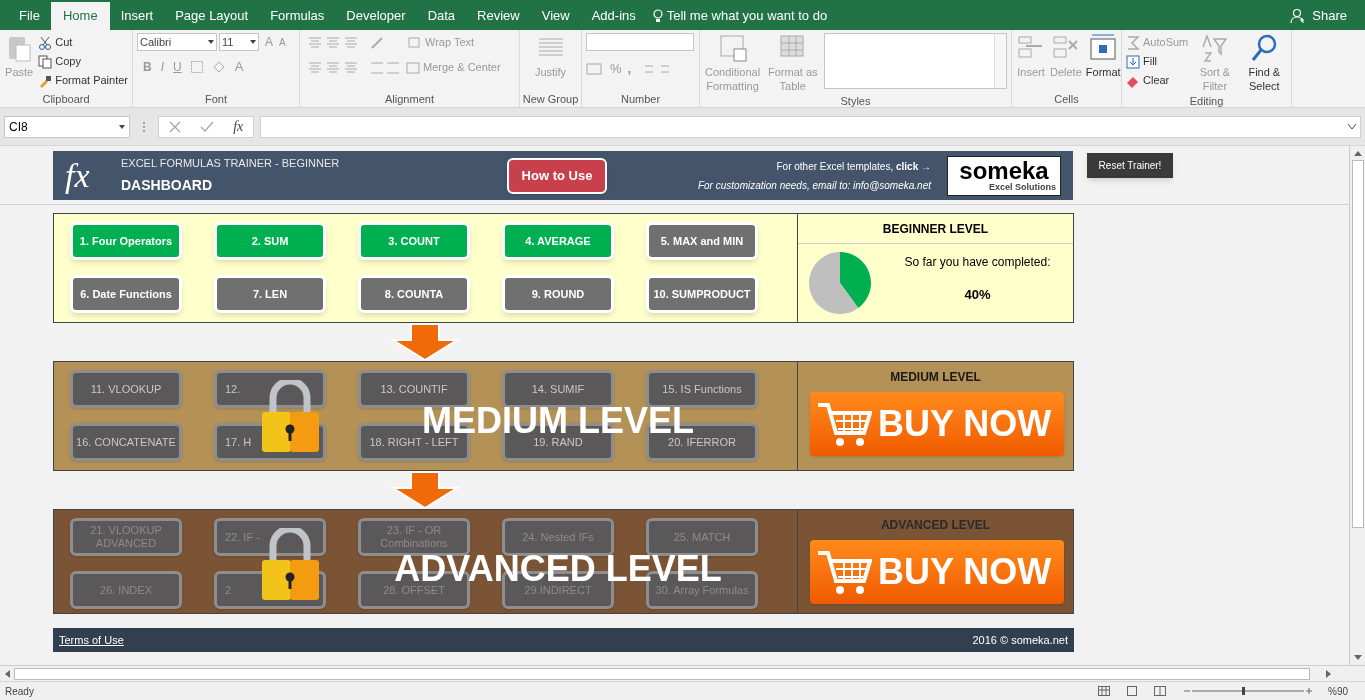 The image size is (1365, 700). What do you see at coordinates (498, 16) in the screenshot?
I see `menu-tab: Review` at bounding box center [498, 16].